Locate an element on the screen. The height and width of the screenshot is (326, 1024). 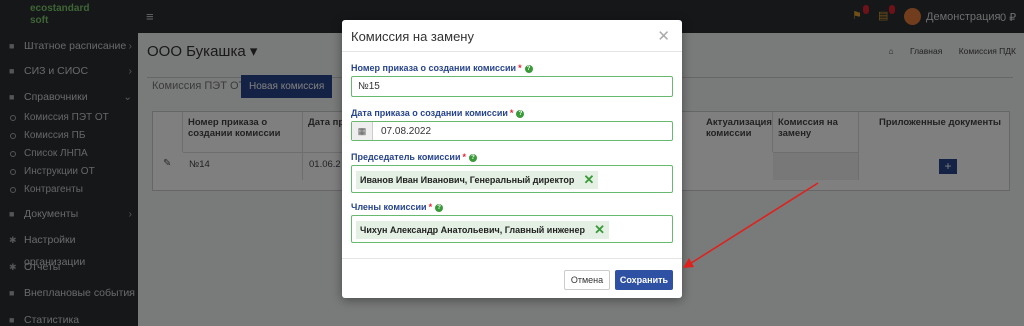
members-label-text: Члены комиссии is located at coordinates (389, 207).